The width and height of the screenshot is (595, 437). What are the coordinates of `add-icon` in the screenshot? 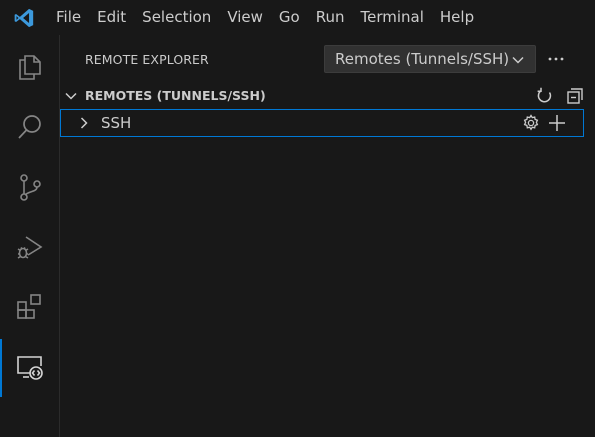 It's located at (557, 123).